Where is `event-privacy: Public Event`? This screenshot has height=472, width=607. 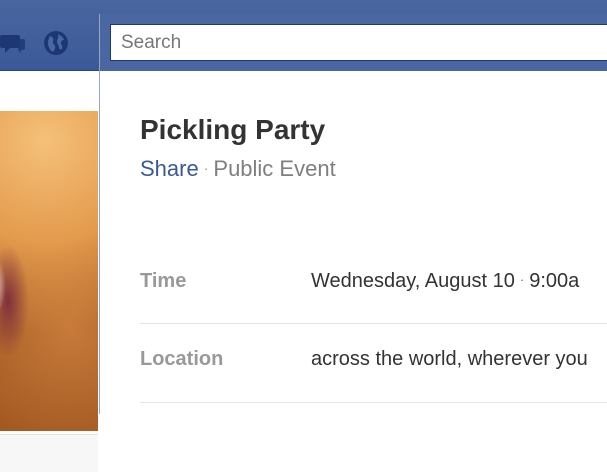 event-privacy: Public Event is located at coordinates (274, 168).